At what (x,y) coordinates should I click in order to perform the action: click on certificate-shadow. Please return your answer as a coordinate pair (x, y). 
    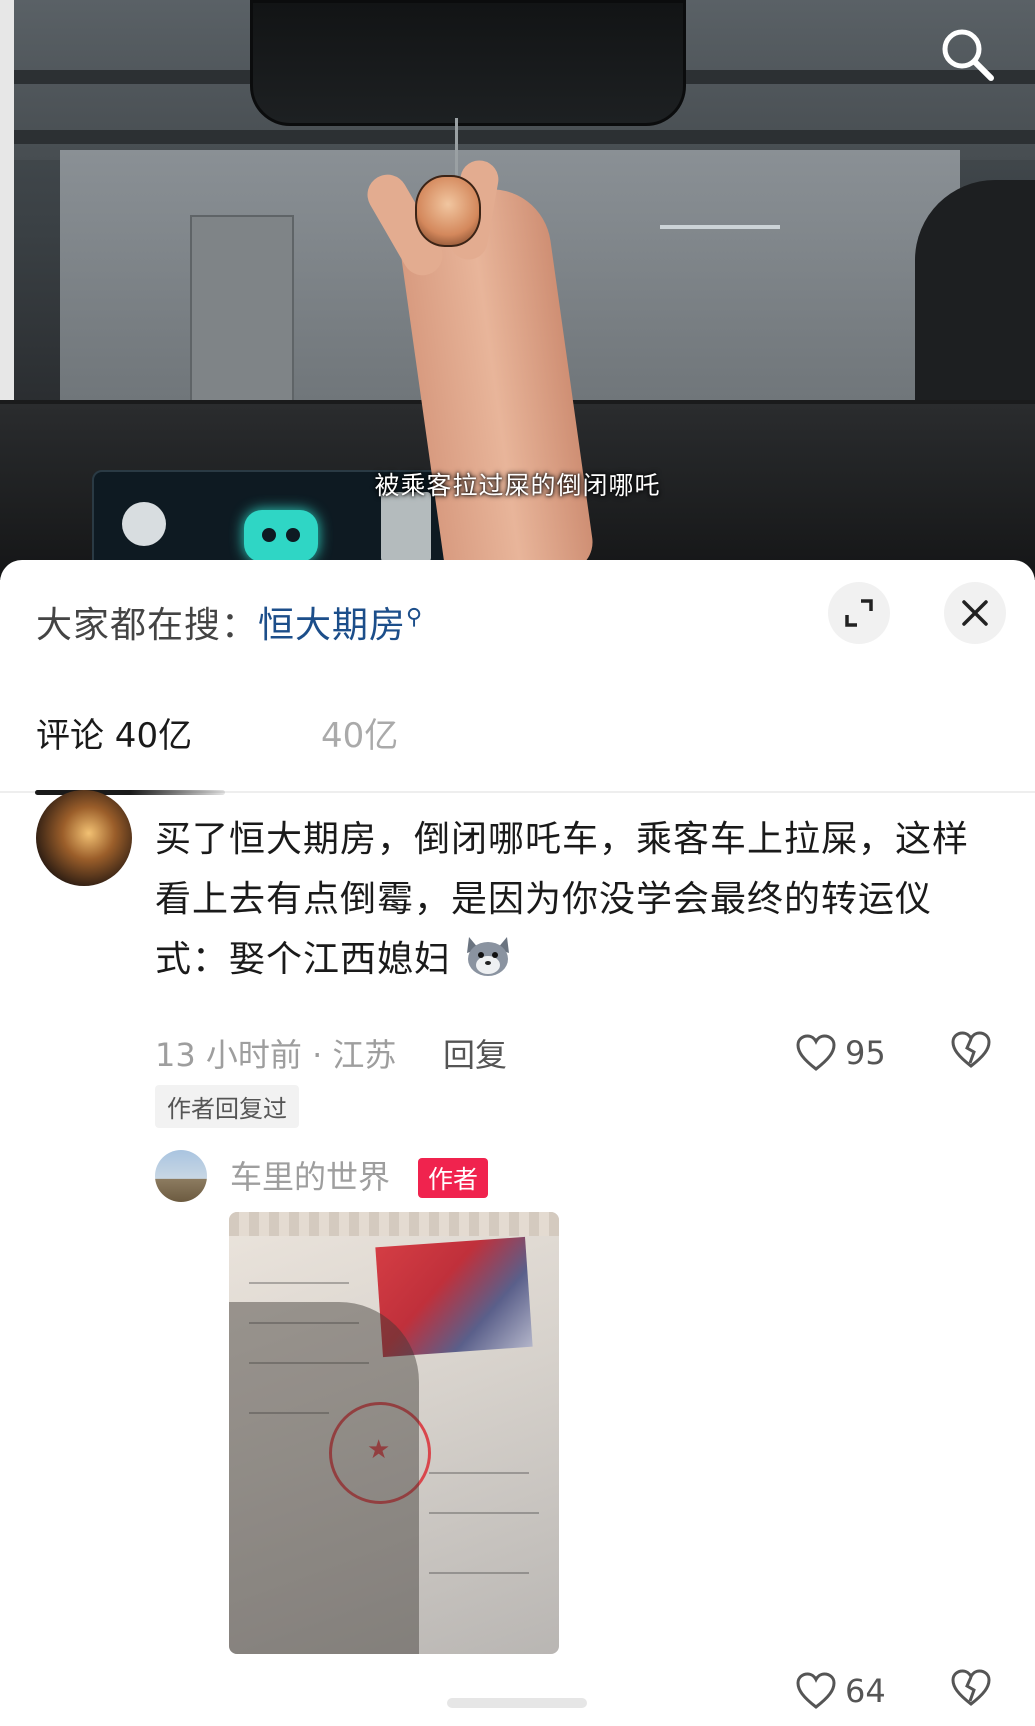
    Looking at the image, I should click on (324, 1478).